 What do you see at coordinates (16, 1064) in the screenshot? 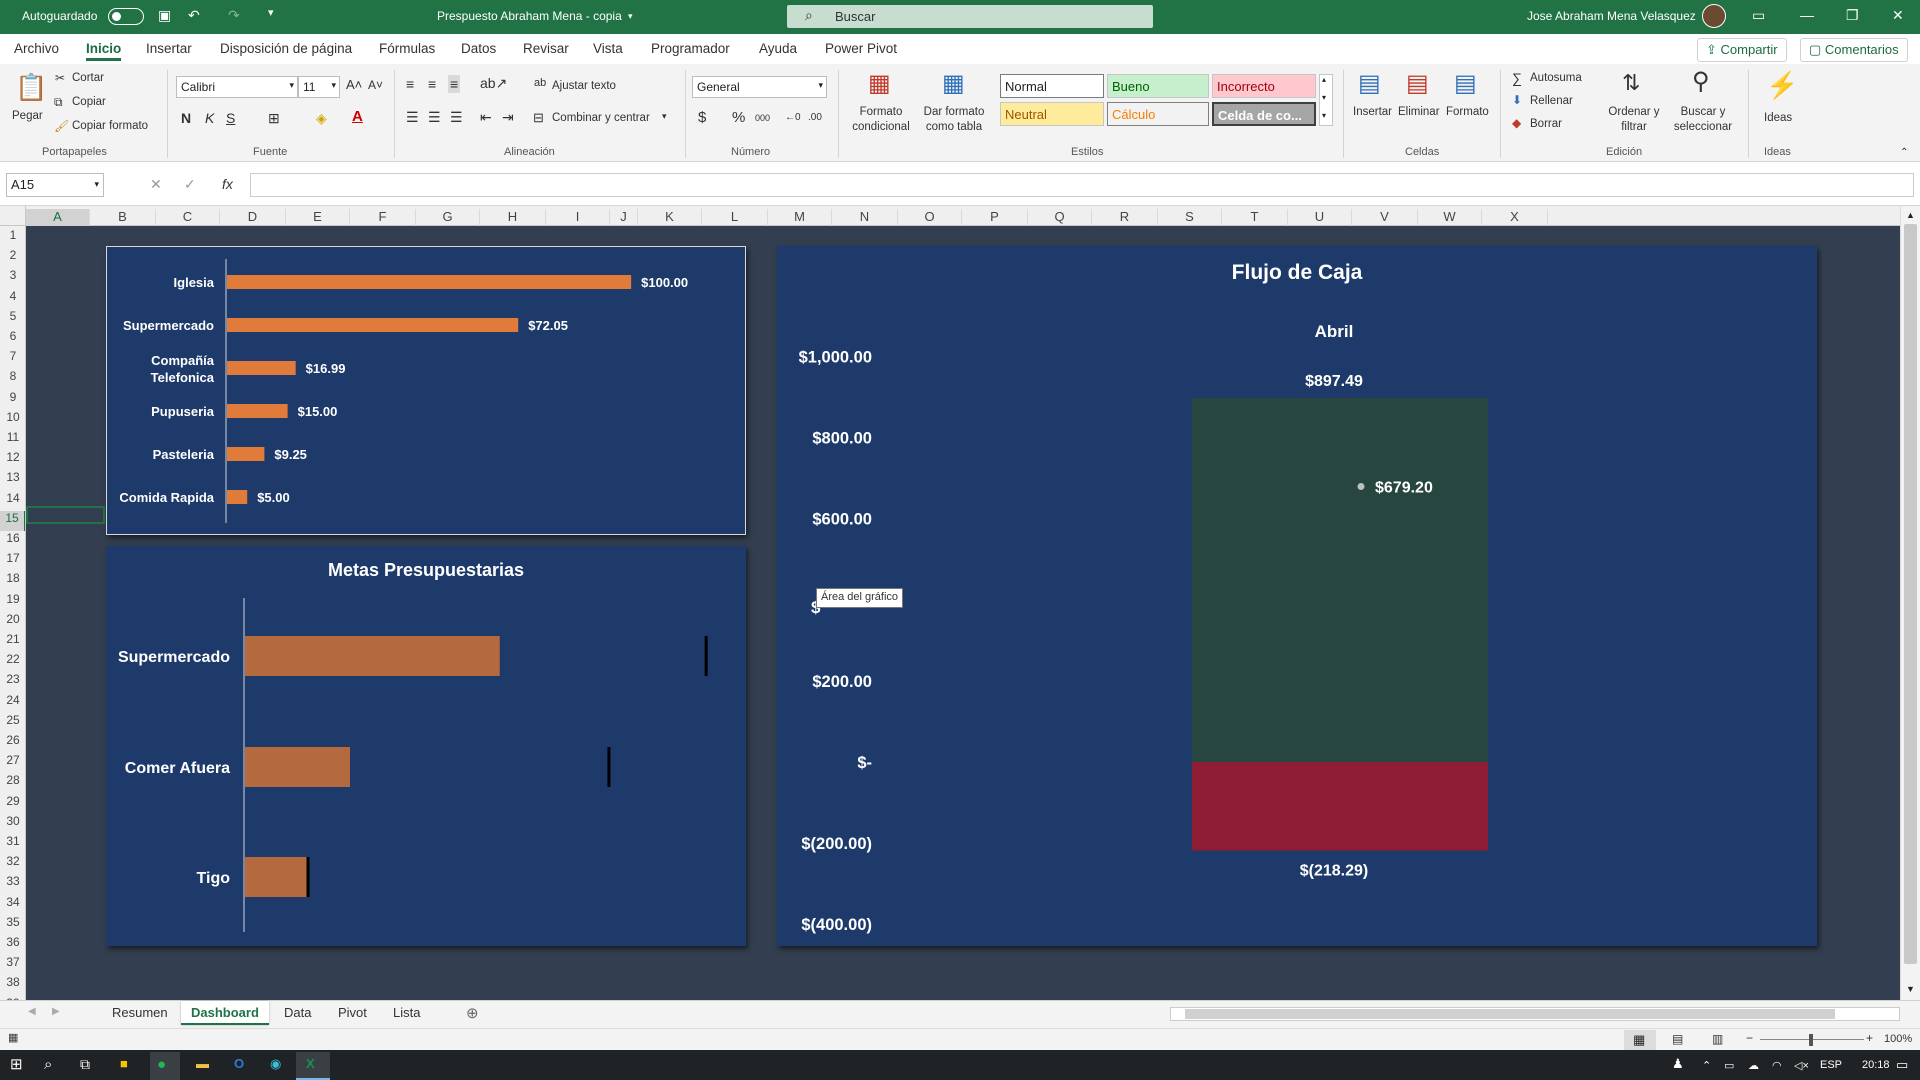
I see `windows-start-icon: ⊞` at bounding box center [16, 1064].